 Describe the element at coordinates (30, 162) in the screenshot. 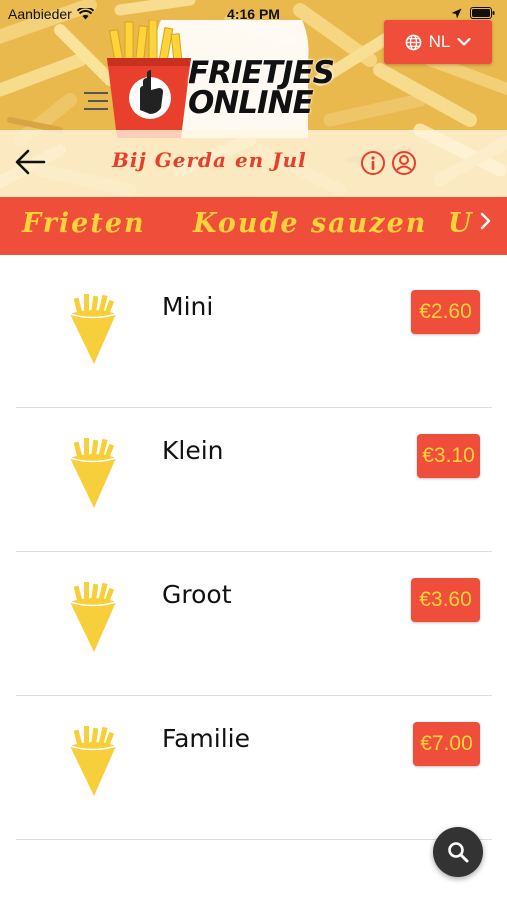

I see `back-arrow-icon` at that location.